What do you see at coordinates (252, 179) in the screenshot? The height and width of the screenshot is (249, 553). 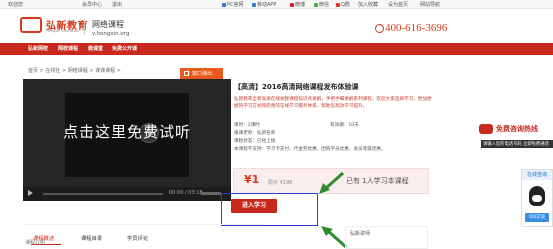 I see `course-price: ¥1` at bounding box center [252, 179].